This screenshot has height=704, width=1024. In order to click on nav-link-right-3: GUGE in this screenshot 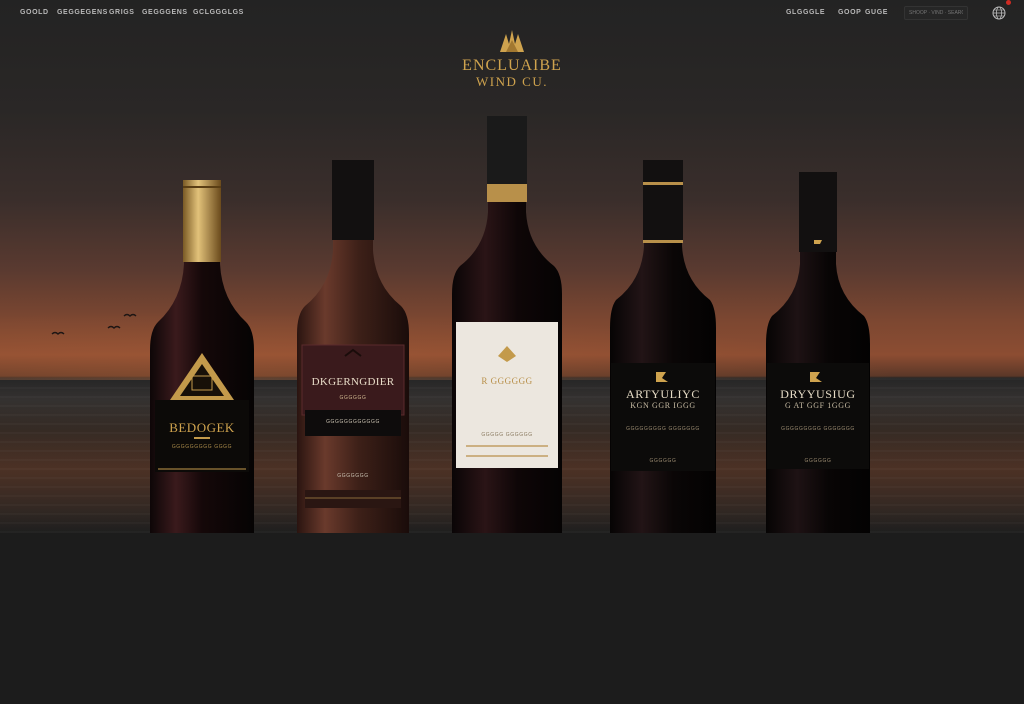, I will do `click(876, 12)`.